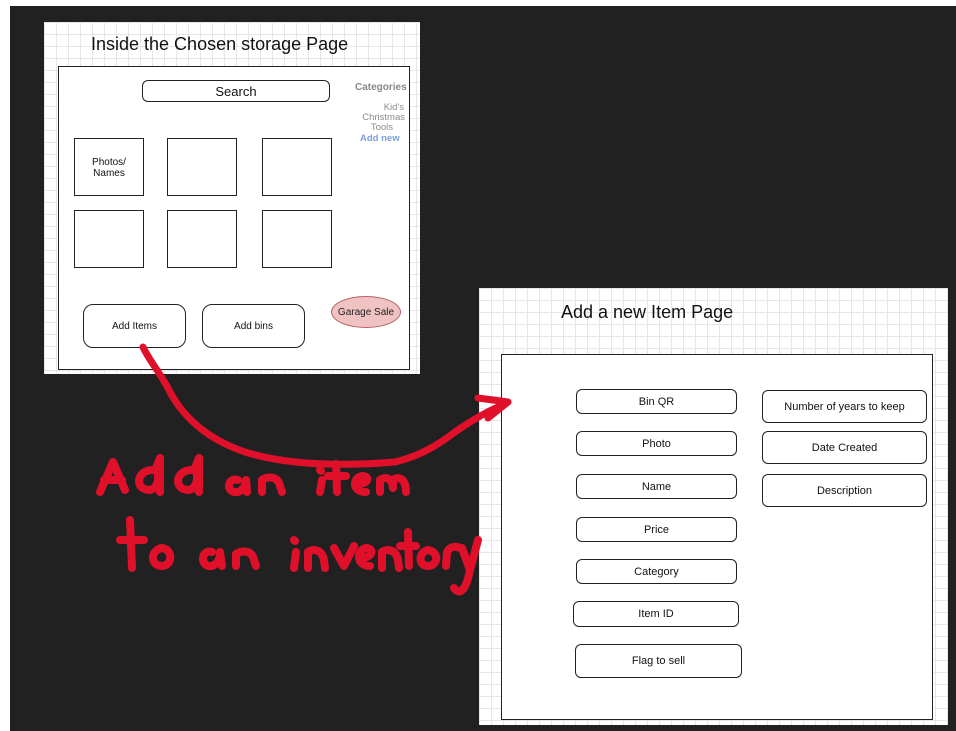  Describe the element at coordinates (324, 405) in the screenshot. I see `arrow-shaft` at that location.